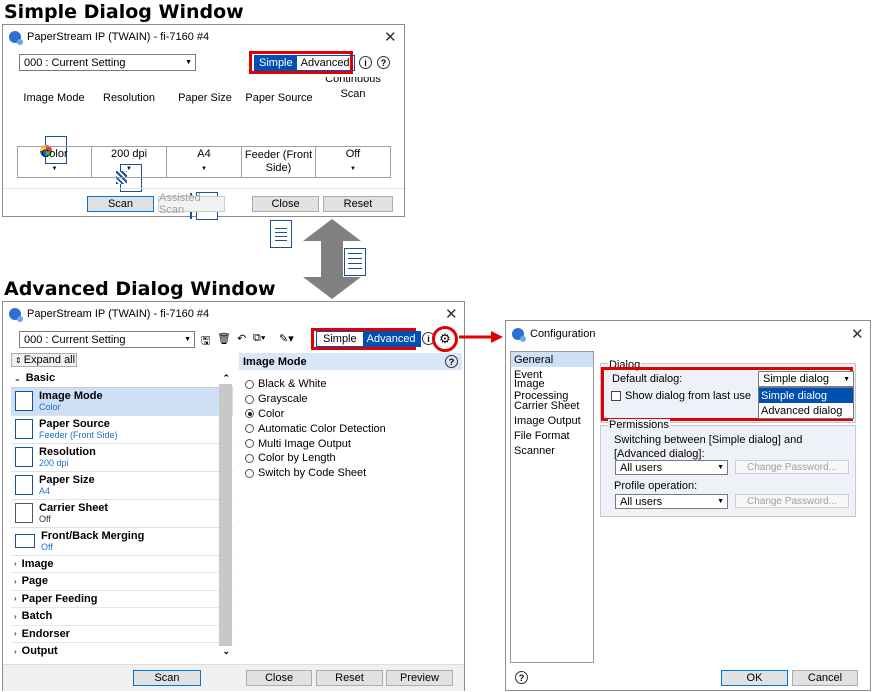 Image resolution: width=872 pixels, height=692 pixels. I want to click on category-image: › Image, so click(122, 564).